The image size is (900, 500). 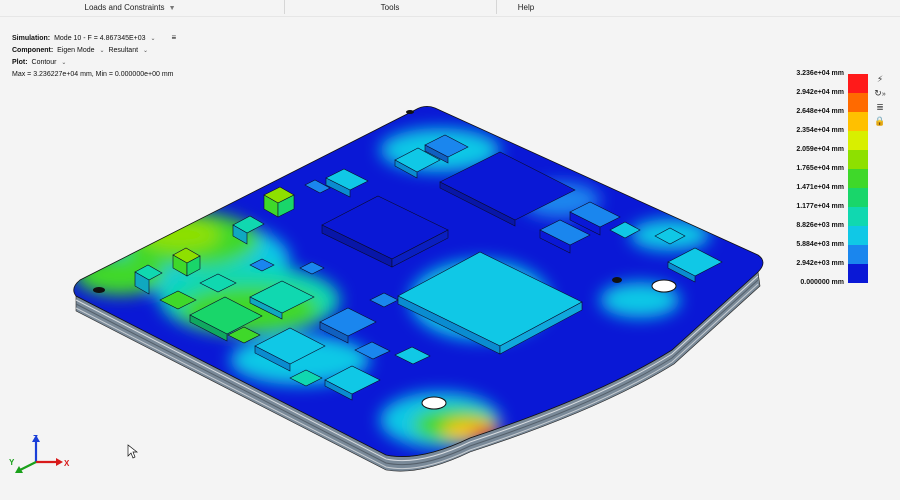 What do you see at coordinates (880, 93) in the screenshot?
I see `rotate-icon: ↻»` at bounding box center [880, 93].